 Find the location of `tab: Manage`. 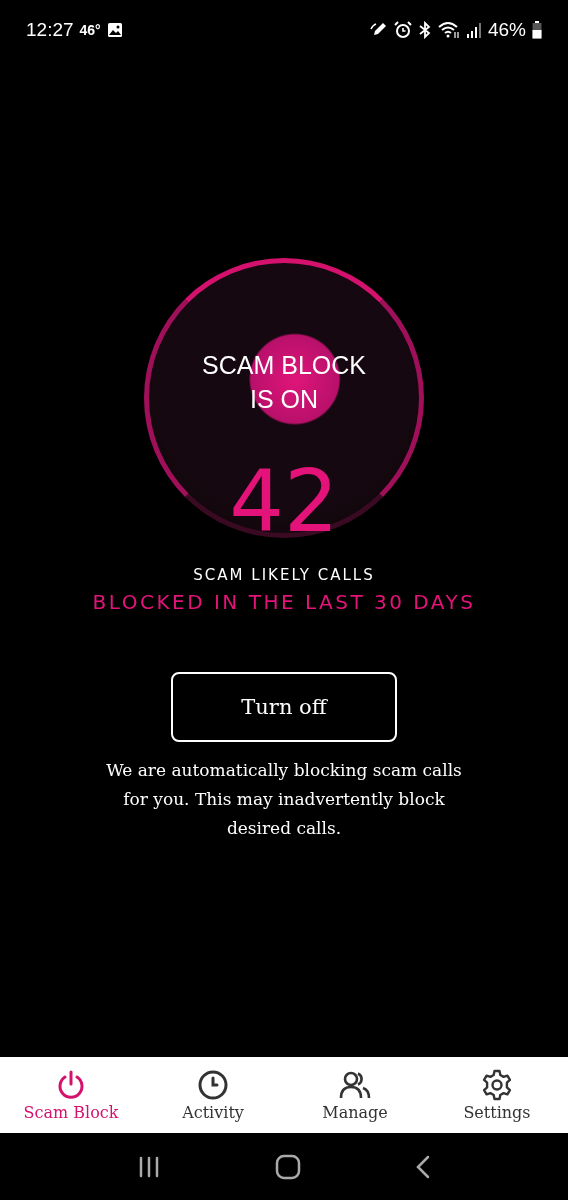

tab: Manage is located at coordinates (355, 1095).